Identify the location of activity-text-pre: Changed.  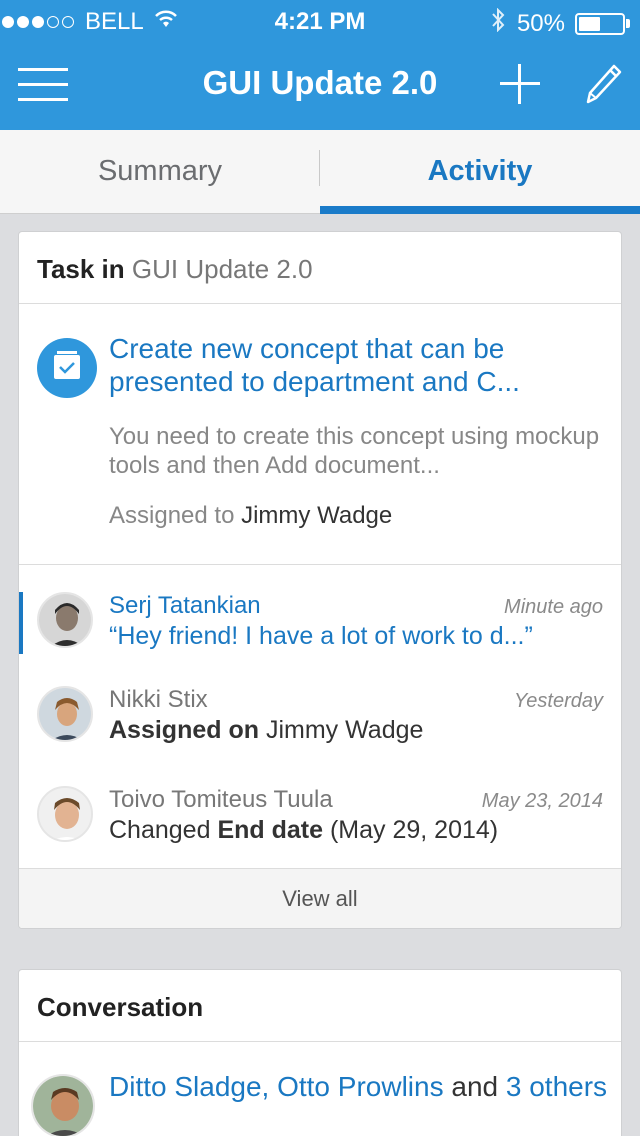
(160, 830).